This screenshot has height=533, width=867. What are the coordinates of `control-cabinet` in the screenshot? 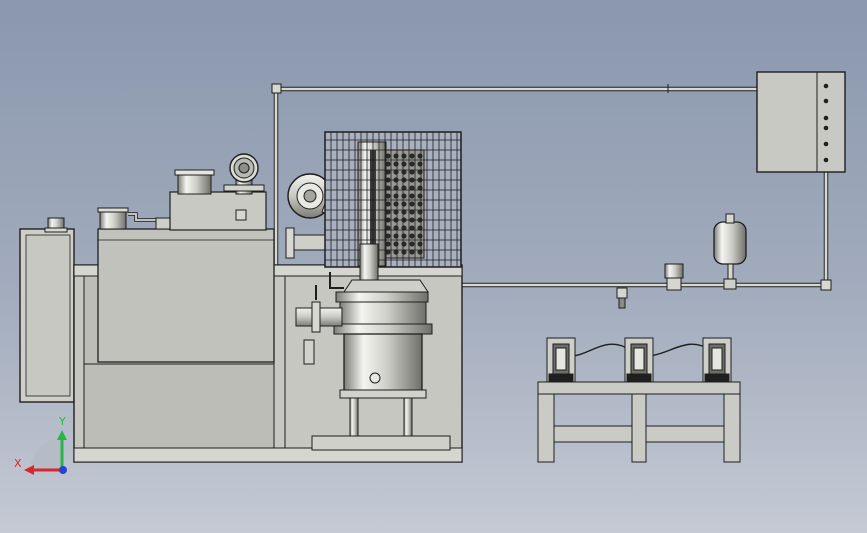 It's located at (801, 122).